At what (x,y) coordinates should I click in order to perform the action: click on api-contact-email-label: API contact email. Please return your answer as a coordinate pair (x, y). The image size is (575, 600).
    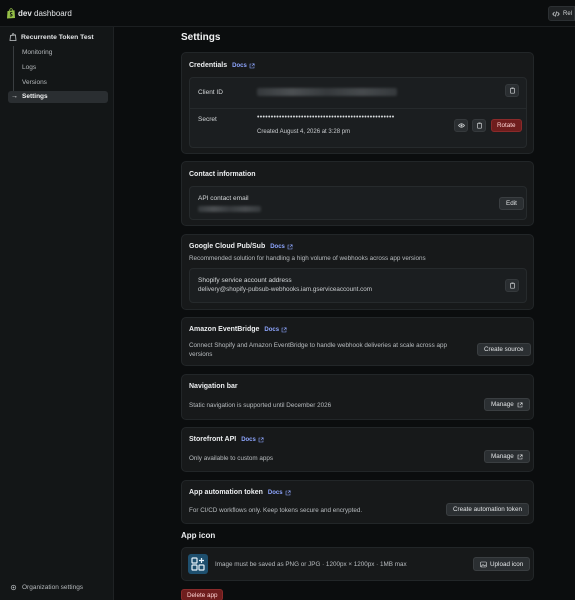
    Looking at the image, I should click on (223, 198).